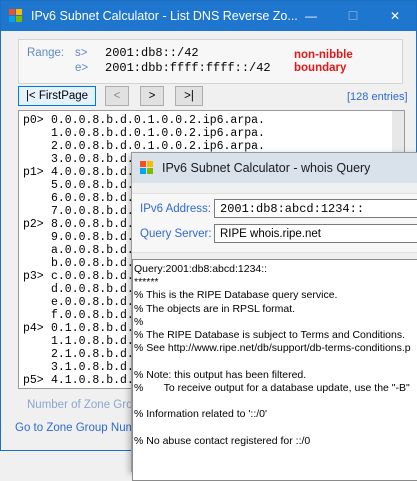 This screenshot has height=481, width=417. What do you see at coordinates (92, 263) in the screenshot?
I see `row-zone-text: b.0.0.8.b.d.` at bounding box center [92, 263].